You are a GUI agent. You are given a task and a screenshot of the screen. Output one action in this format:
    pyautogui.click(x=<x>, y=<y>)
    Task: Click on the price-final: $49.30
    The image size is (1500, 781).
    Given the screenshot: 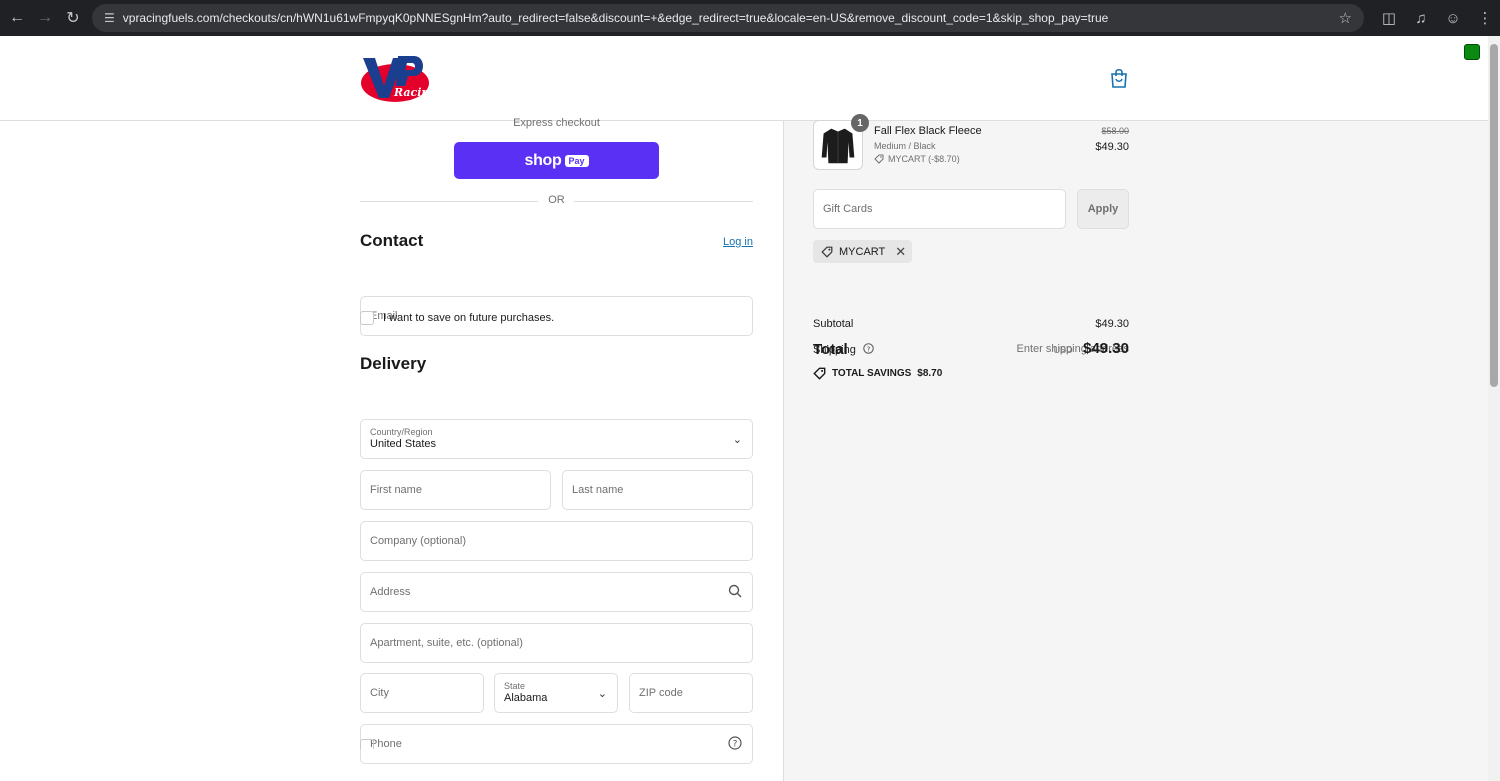 What is the action you would take?
    pyautogui.click(x=1112, y=147)
    